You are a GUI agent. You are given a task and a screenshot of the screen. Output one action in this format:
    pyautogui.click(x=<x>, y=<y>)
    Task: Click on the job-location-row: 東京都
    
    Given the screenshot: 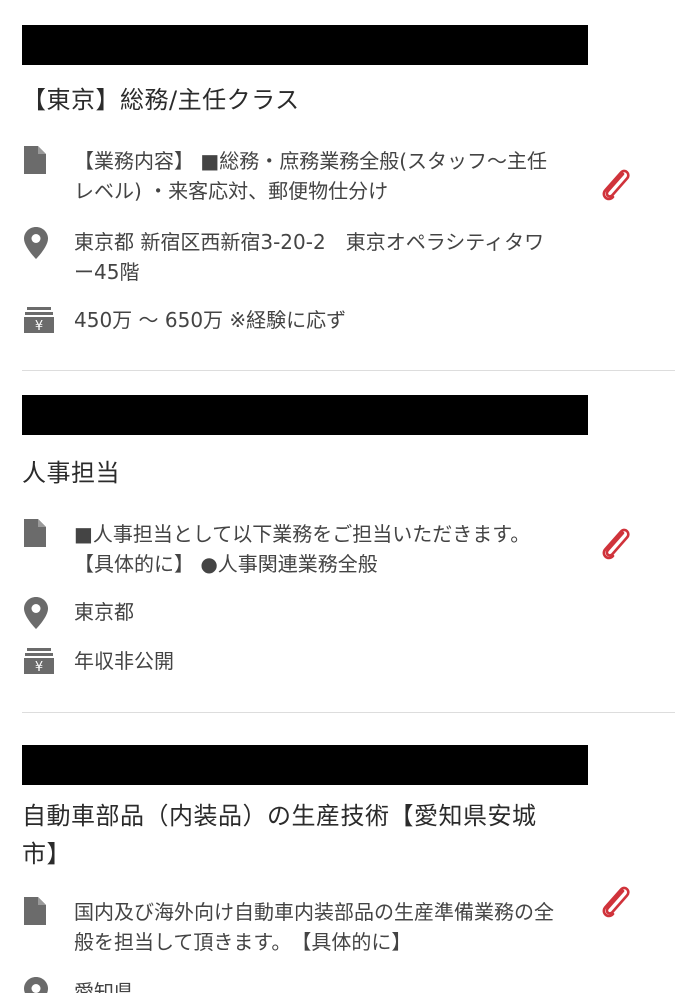 What is the action you would take?
    pyautogui.click(x=302, y=613)
    